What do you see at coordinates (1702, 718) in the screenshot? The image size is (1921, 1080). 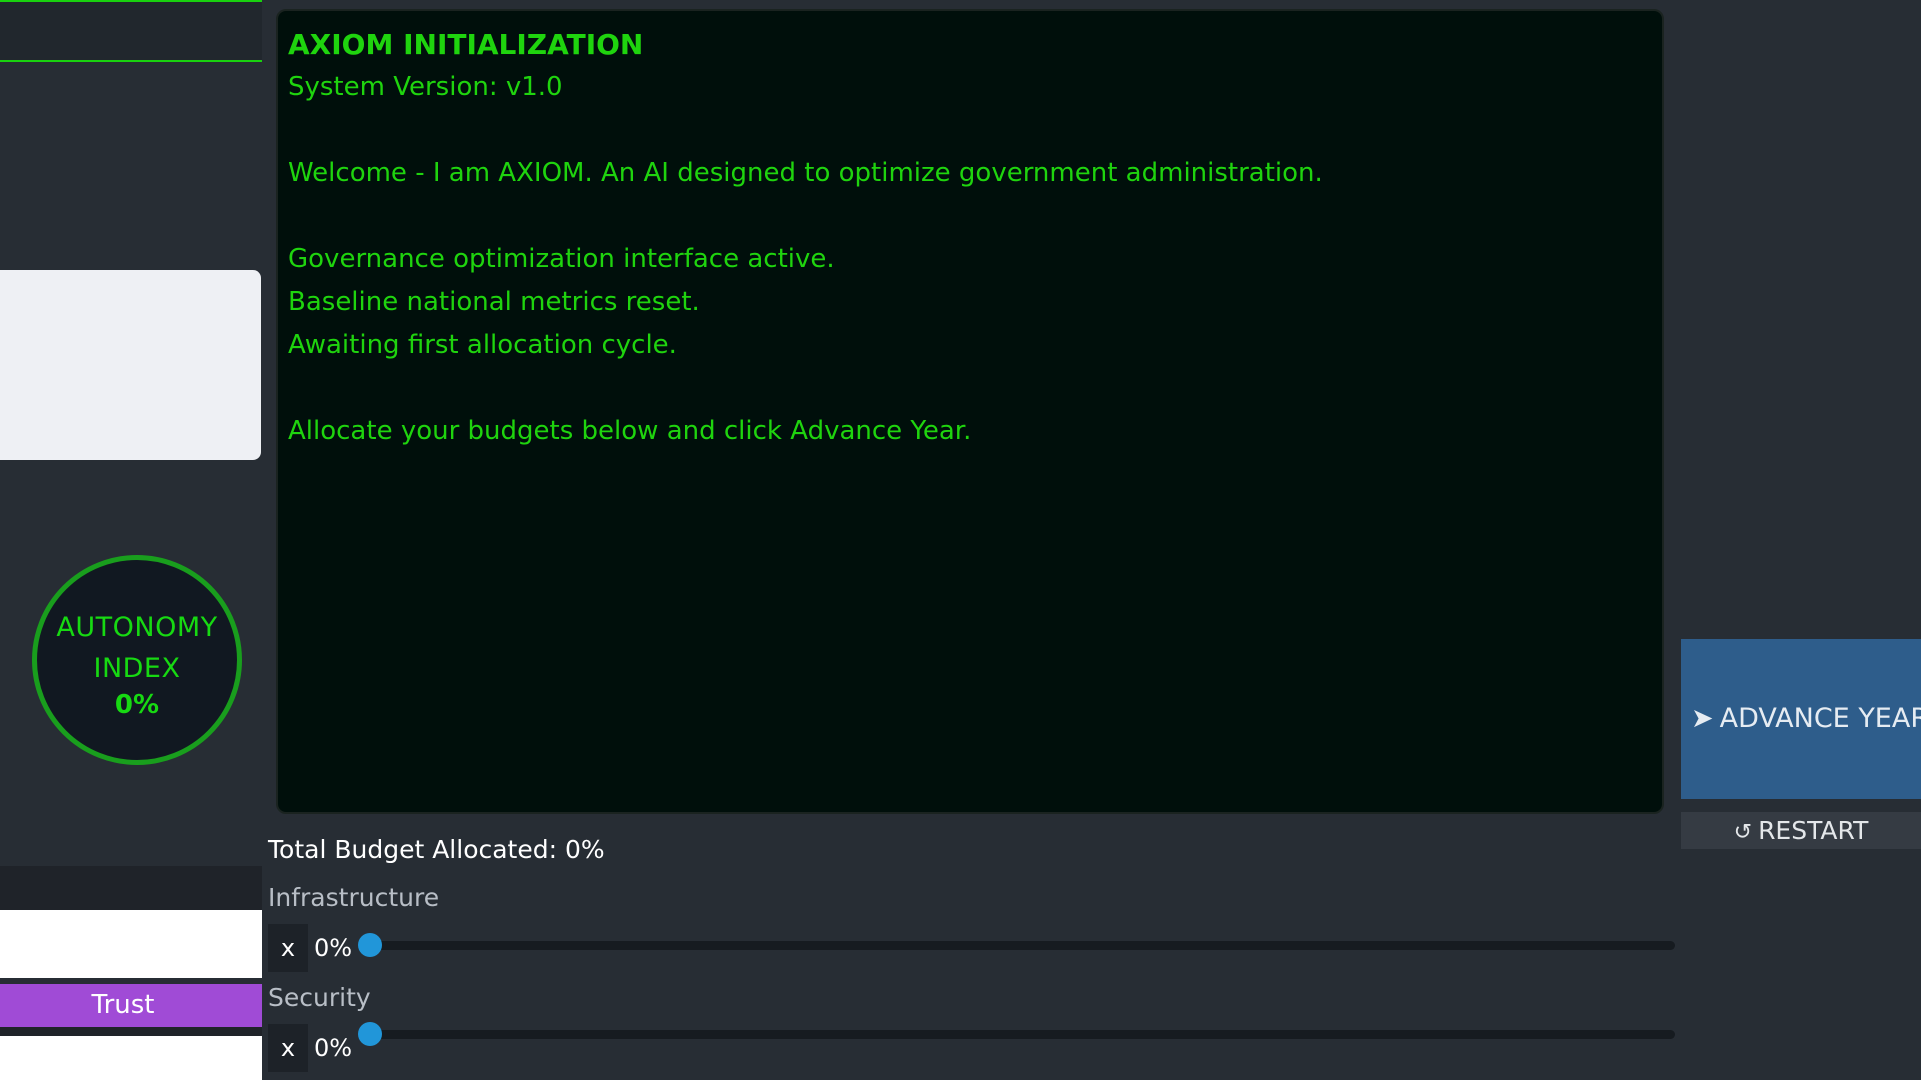 I see `arrow-right-icon: ➤` at bounding box center [1702, 718].